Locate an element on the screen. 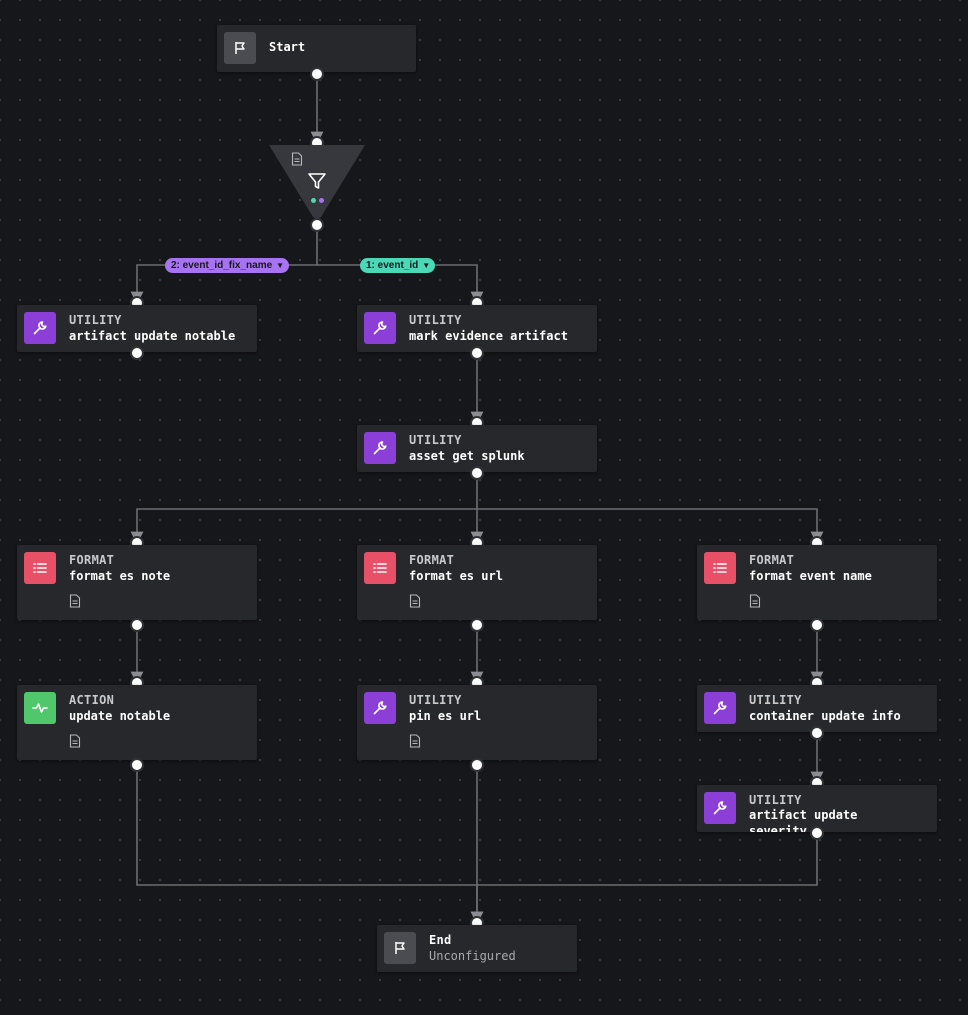 This screenshot has width=968, height=1015. block-name: container update info is located at coordinates (825, 716).